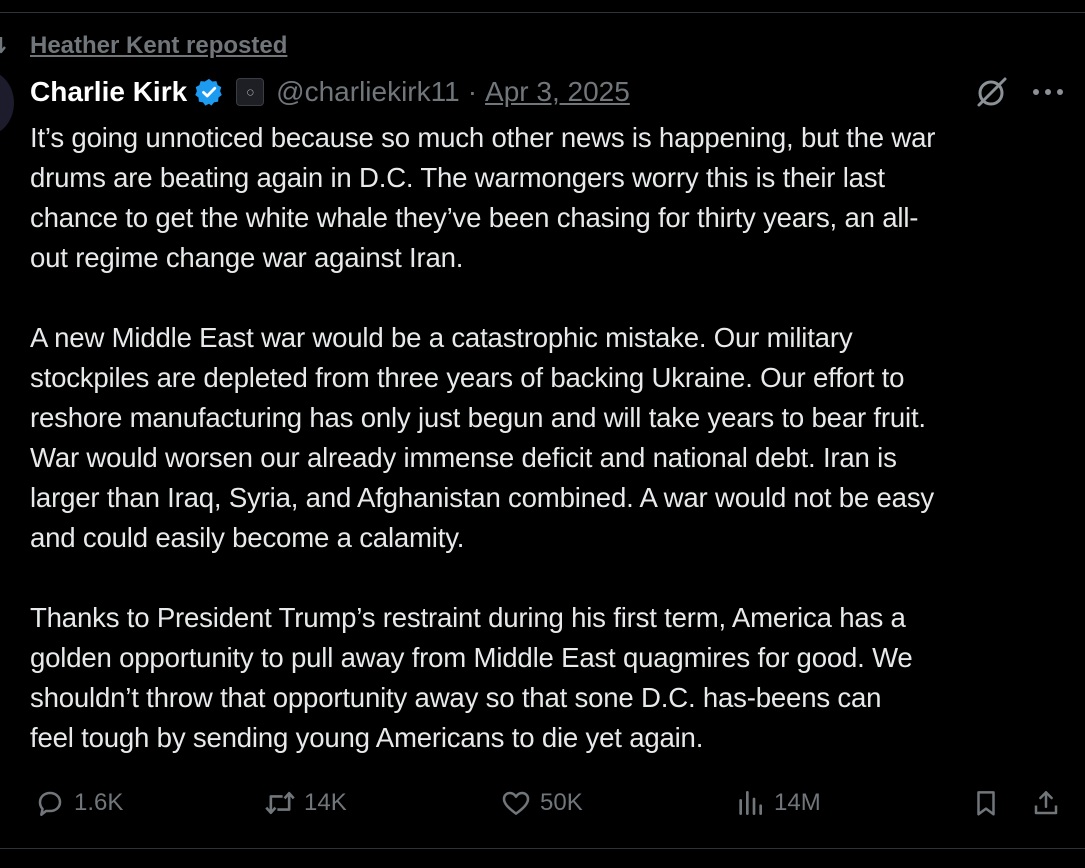 This screenshot has width=1085, height=868. Describe the element at coordinates (50, 803) in the screenshot. I see `reply-icon` at that location.